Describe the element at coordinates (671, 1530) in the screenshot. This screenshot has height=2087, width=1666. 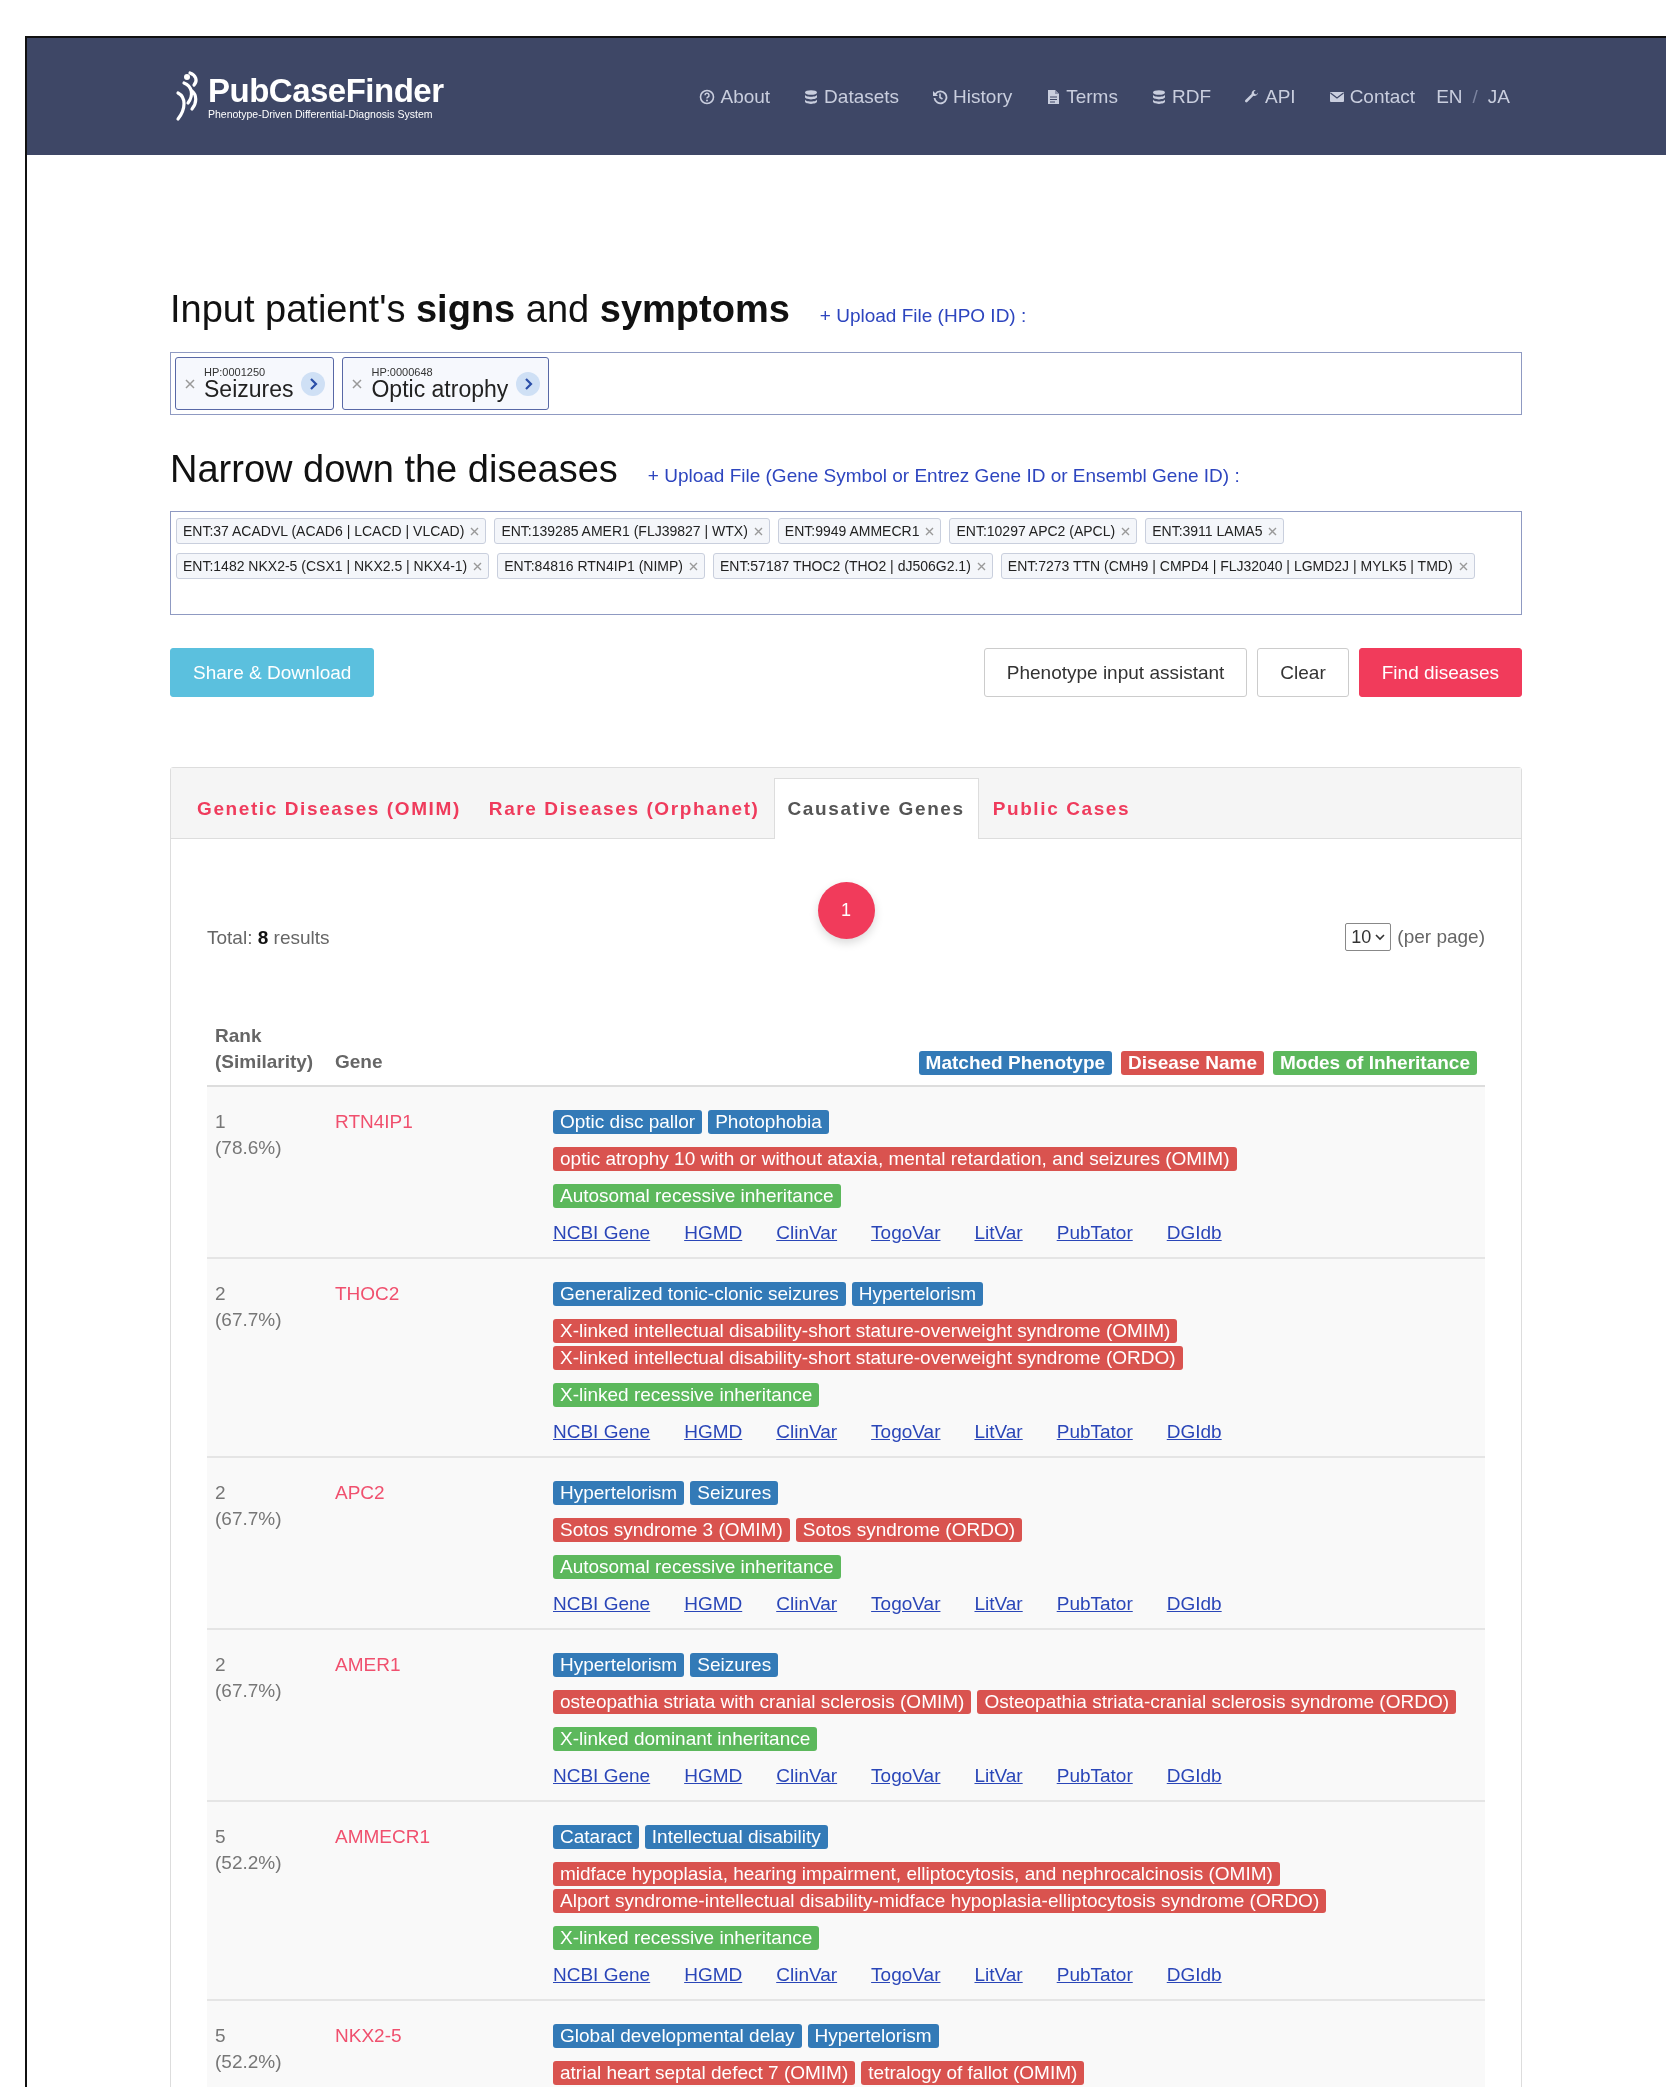
I see `disease-tag: Sotos syndrome 3 (OMIM)` at that location.